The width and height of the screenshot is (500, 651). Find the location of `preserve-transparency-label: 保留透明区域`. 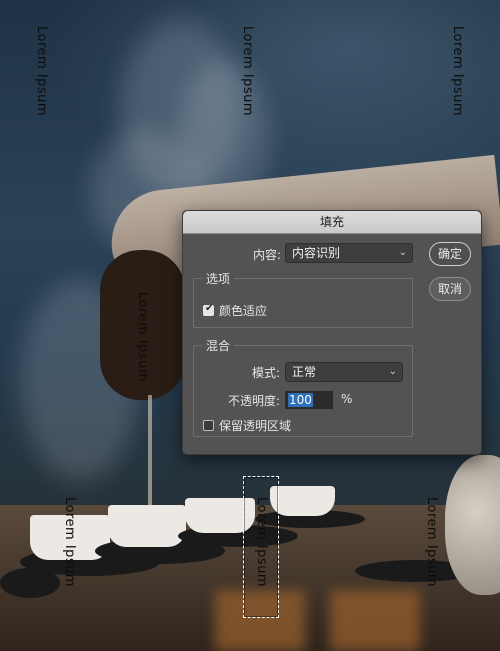

preserve-transparency-label: 保留透明区域 is located at coordinates (255, 426).